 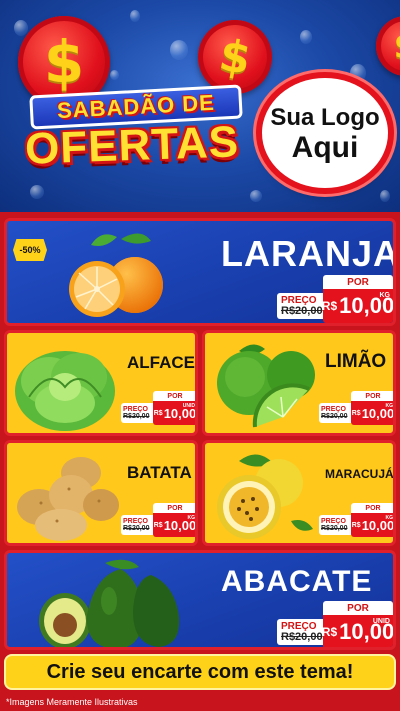 I want to click on disclaimer-text: *Imagens Meramente Ilustrativas, so click(x=72, y=702).